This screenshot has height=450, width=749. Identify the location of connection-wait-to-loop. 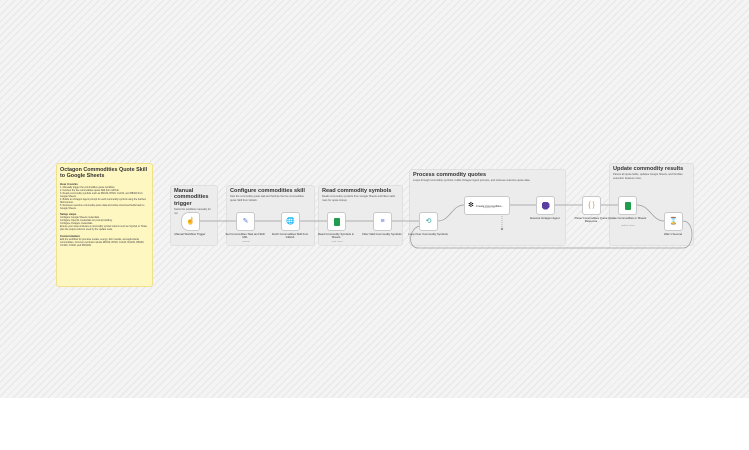
(551, 234).